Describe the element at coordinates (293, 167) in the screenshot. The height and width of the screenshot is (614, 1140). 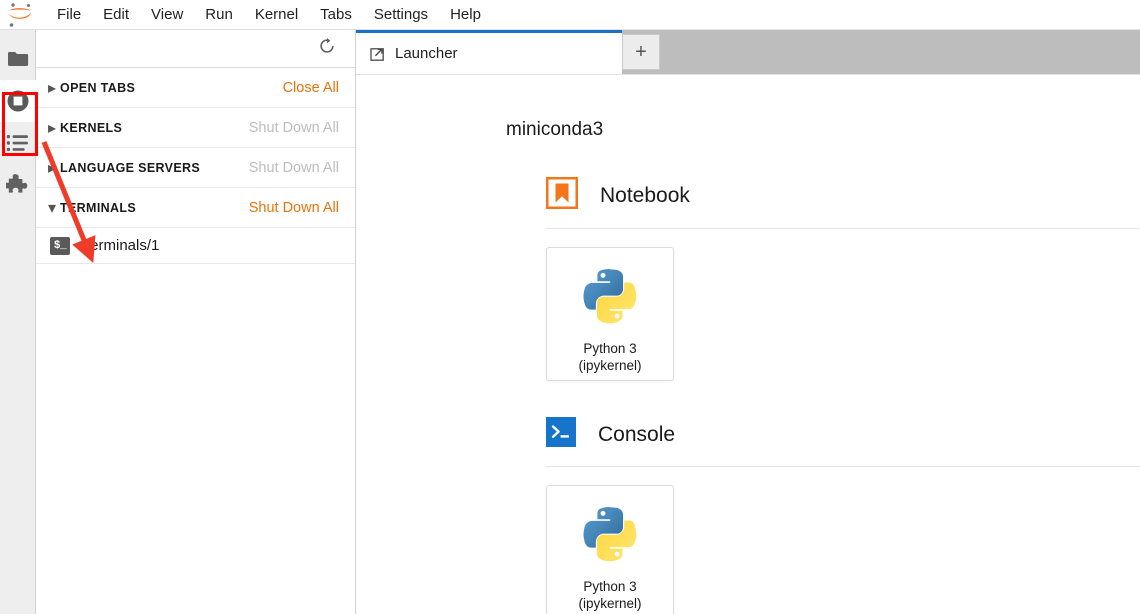
I see `shut-down-all-language-servers-button: Shut Down All` at that location.